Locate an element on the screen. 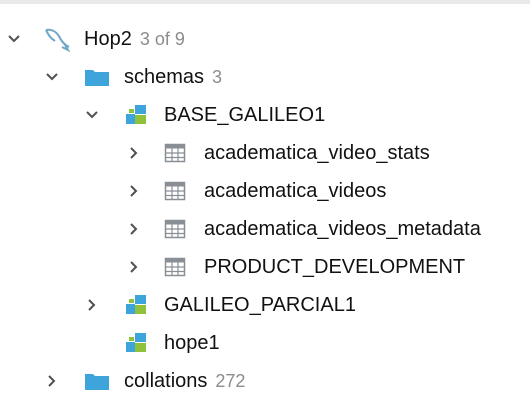  table-label: PRODUCT_DEVELOPMENT is located at coordinates (335, 267).